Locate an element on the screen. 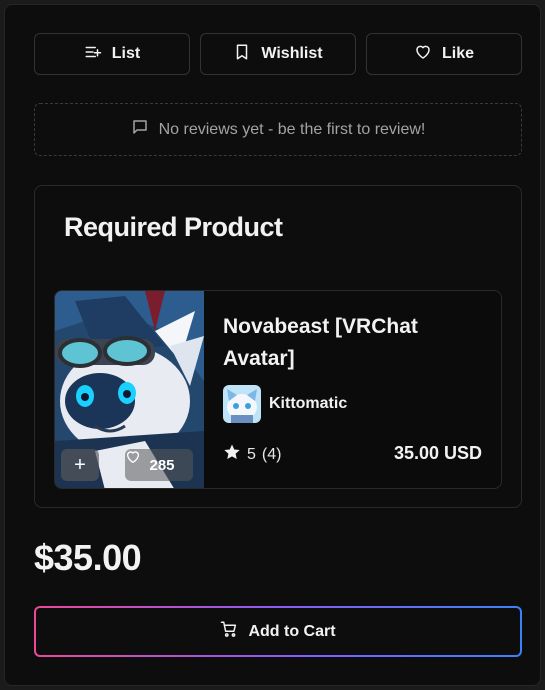 The width and height of the screenshot is (545, 690). required-product-heading: Required Product is located at coordinates (173, 227).